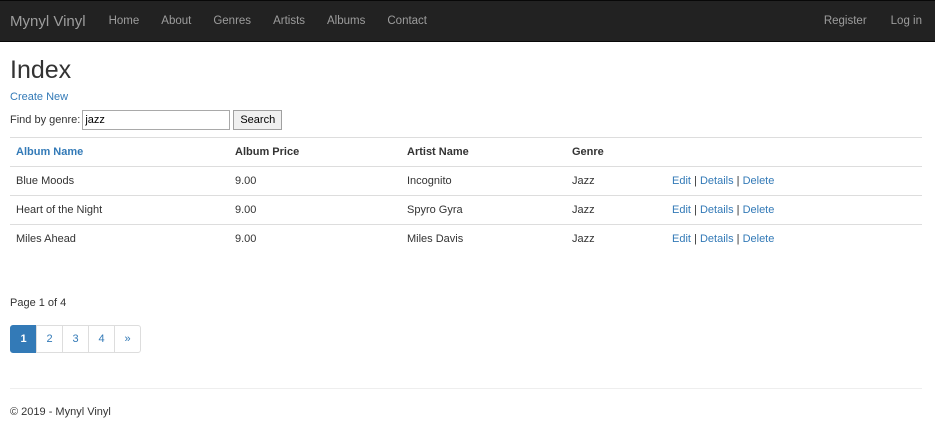 Image resolution: width=935 pixels, height=441 pixels. Describe the element at coordinates (101, 338) in the screenshot. I see `page-4-button: 4` at that location.